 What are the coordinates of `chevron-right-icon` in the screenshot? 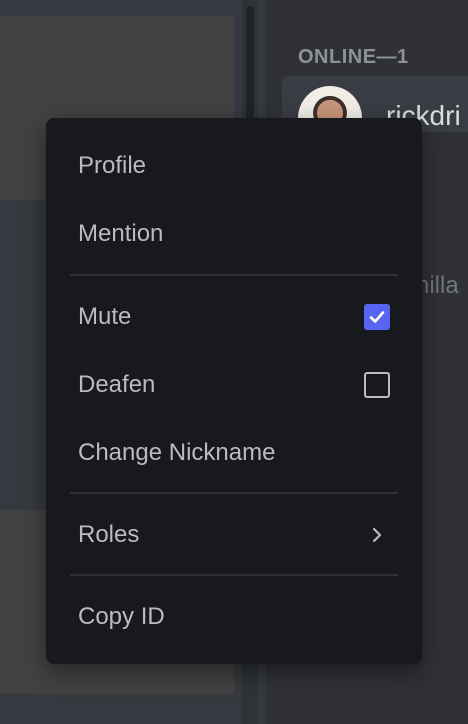 It's located at (377, 535).